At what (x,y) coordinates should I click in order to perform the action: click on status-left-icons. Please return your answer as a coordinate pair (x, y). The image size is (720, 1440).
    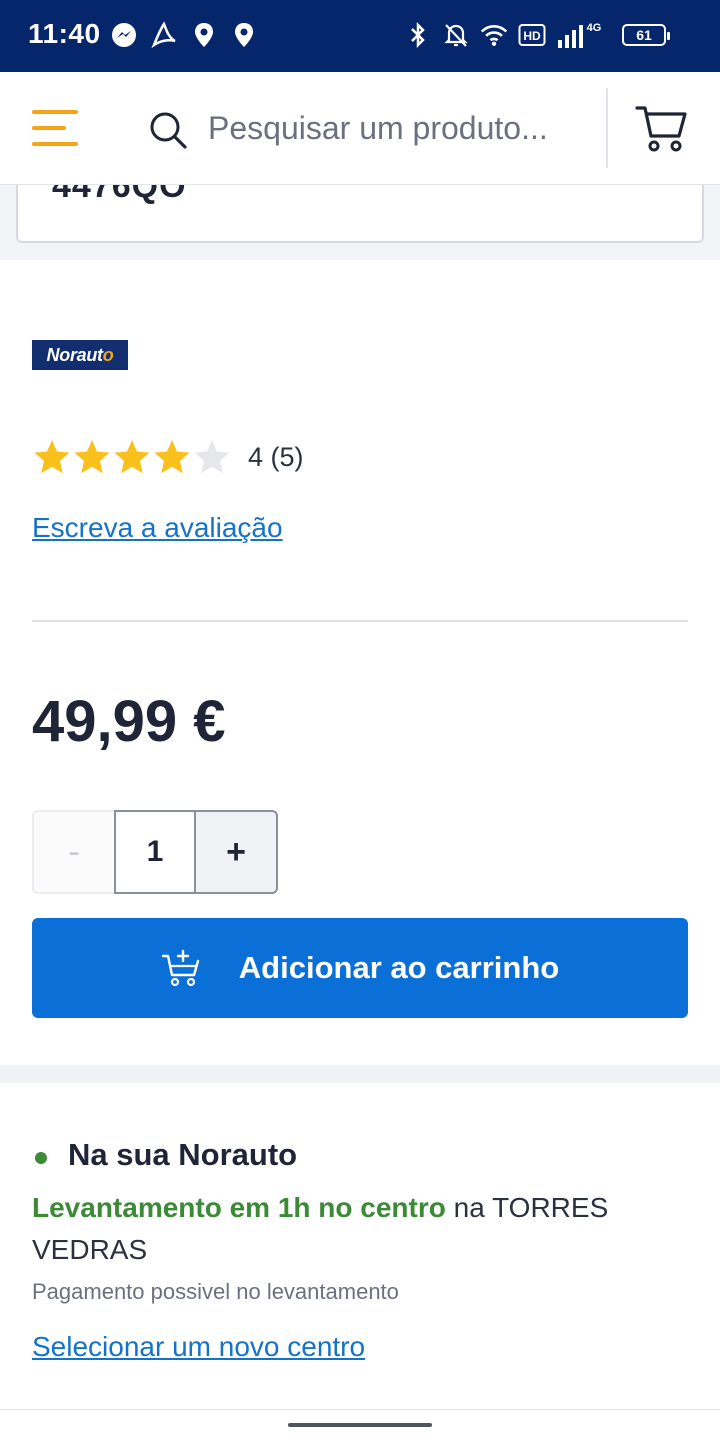
    Looking at the image, I should click on (184, 35).